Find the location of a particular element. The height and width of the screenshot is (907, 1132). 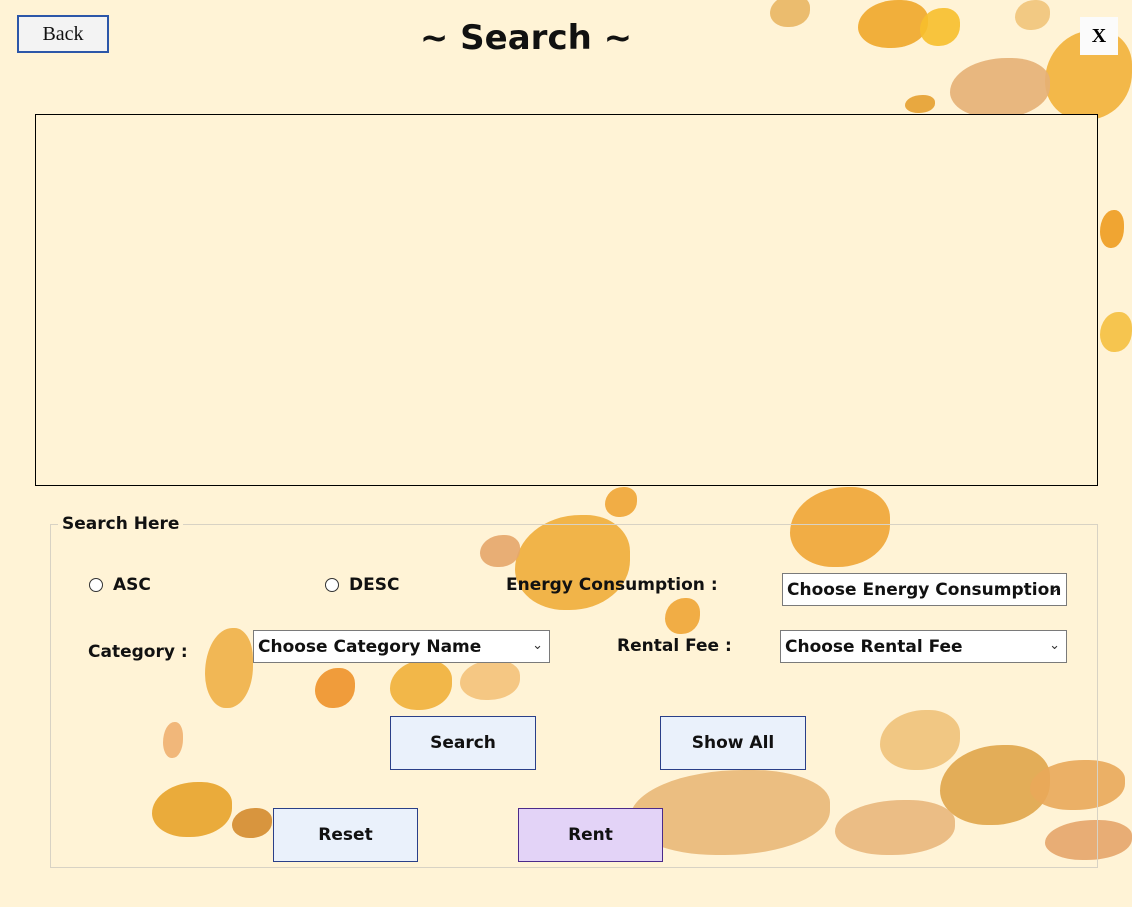

search-button: Search is located at coordinates (463, 743).